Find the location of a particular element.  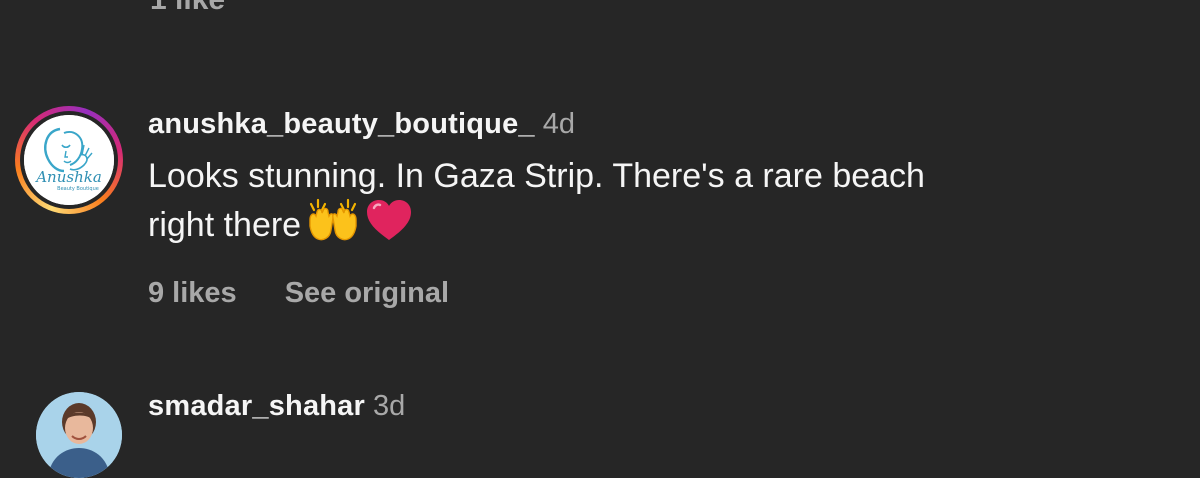

user-photo-icon is located at coordinates (79, 435).